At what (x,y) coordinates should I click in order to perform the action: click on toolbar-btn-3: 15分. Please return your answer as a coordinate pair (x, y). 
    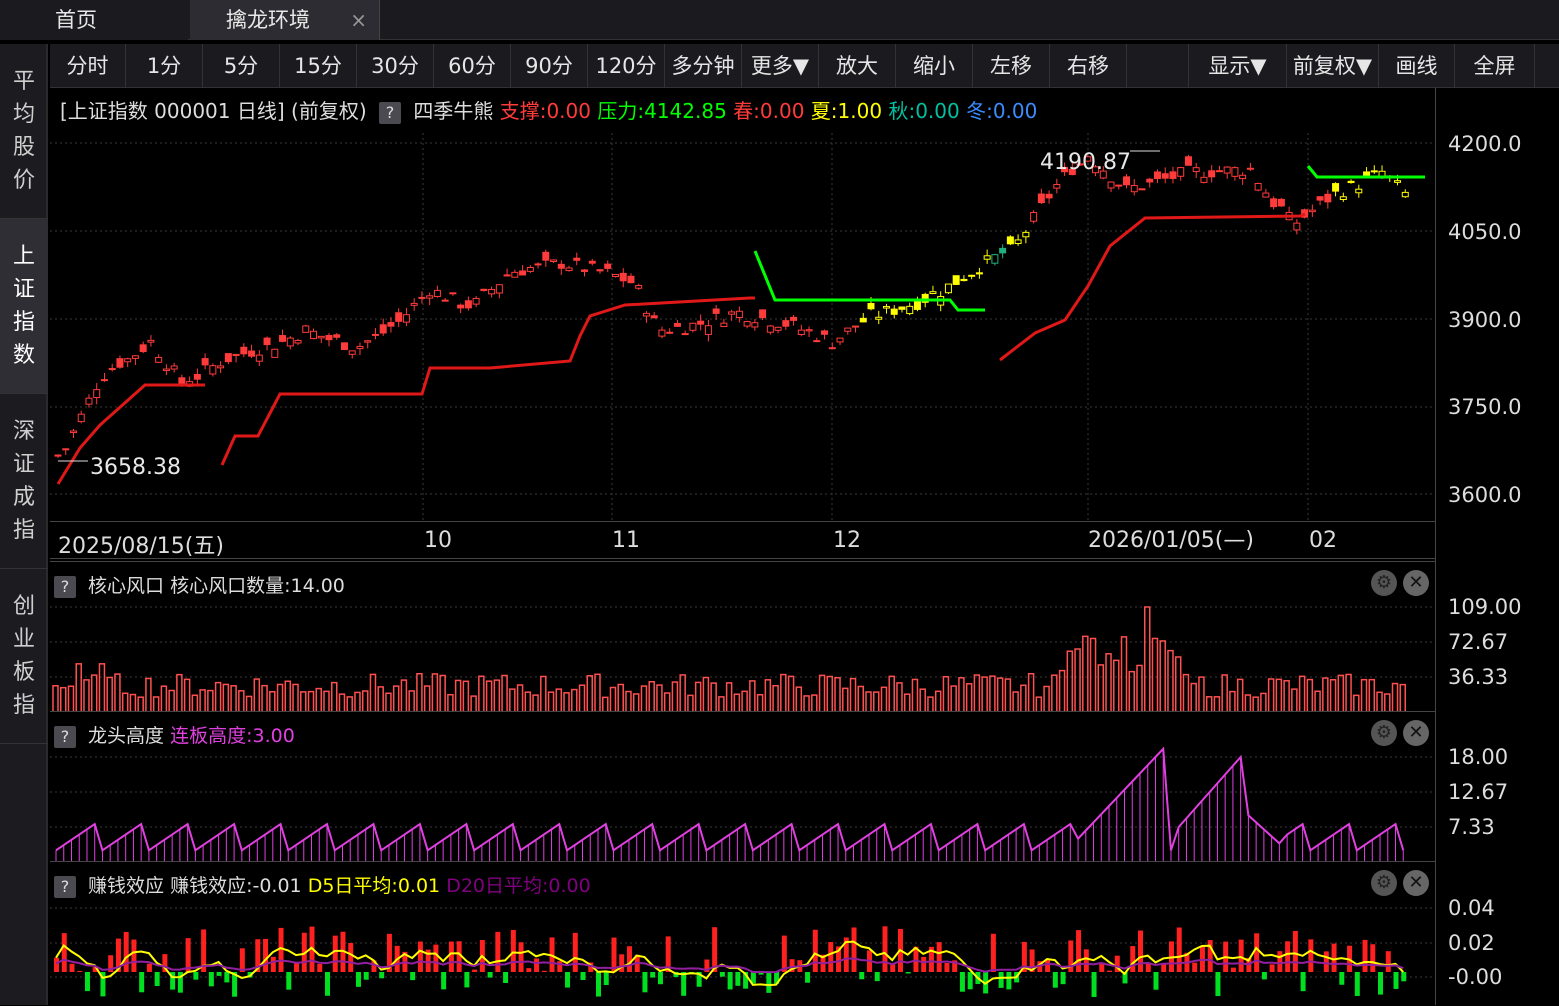
    Looking at the image, I should click on (318, 66).